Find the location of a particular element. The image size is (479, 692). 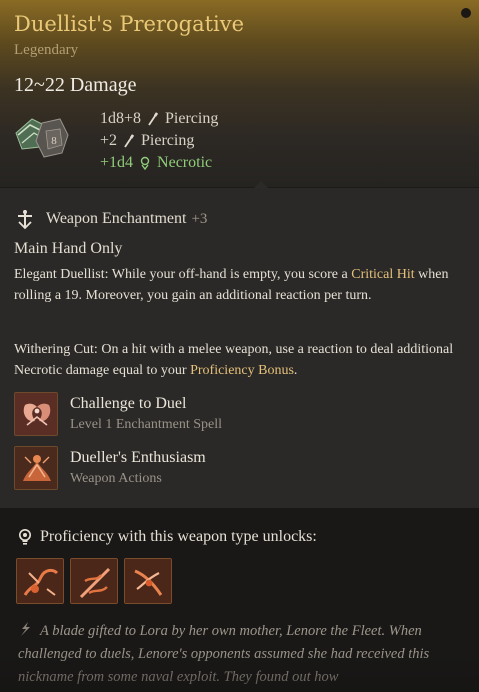

damage-amount: +1d4 is located at coordinates (117, 162).